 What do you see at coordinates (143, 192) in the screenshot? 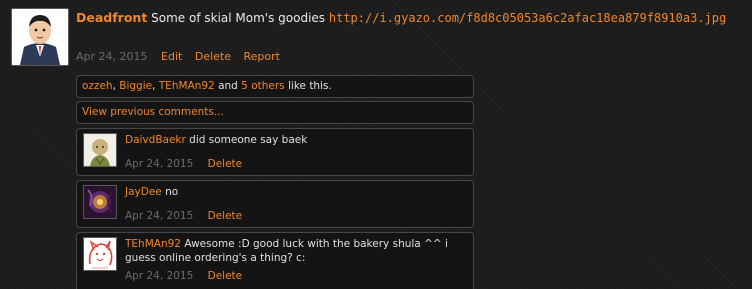
I see `comment-author-link: JayDee` at bounding box center [143, 192].